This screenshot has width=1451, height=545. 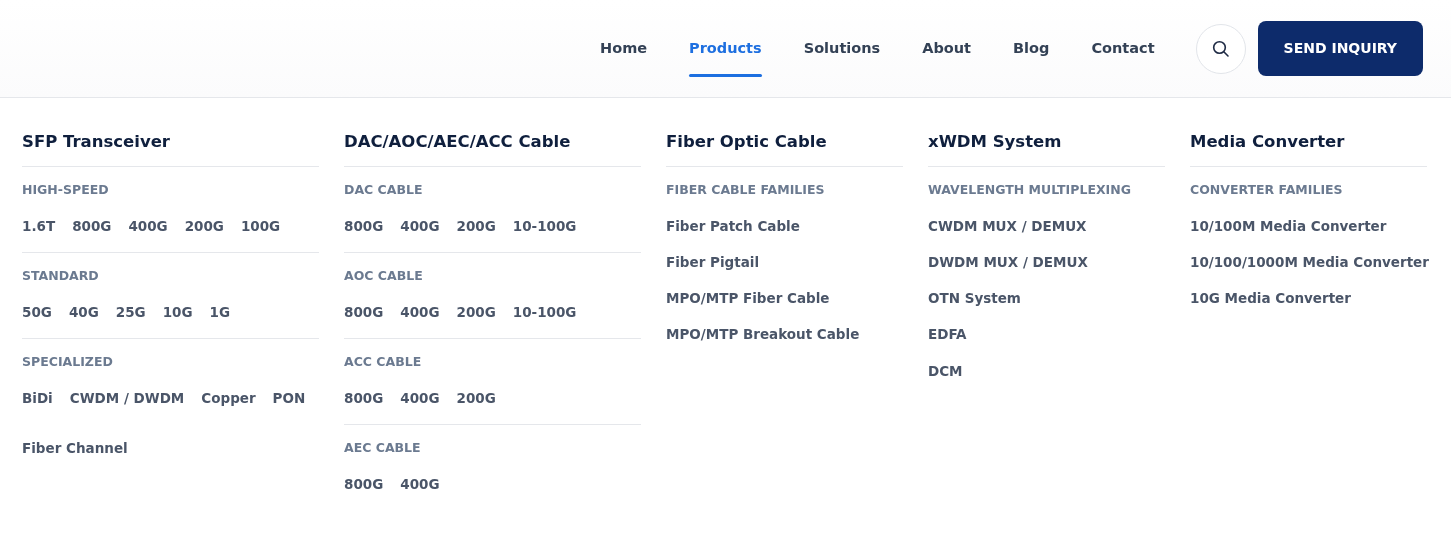 What do you see at coordinates (219, 311) in the screenshot?
I see `menu-link: 1G` at bounding box center [219, 311].